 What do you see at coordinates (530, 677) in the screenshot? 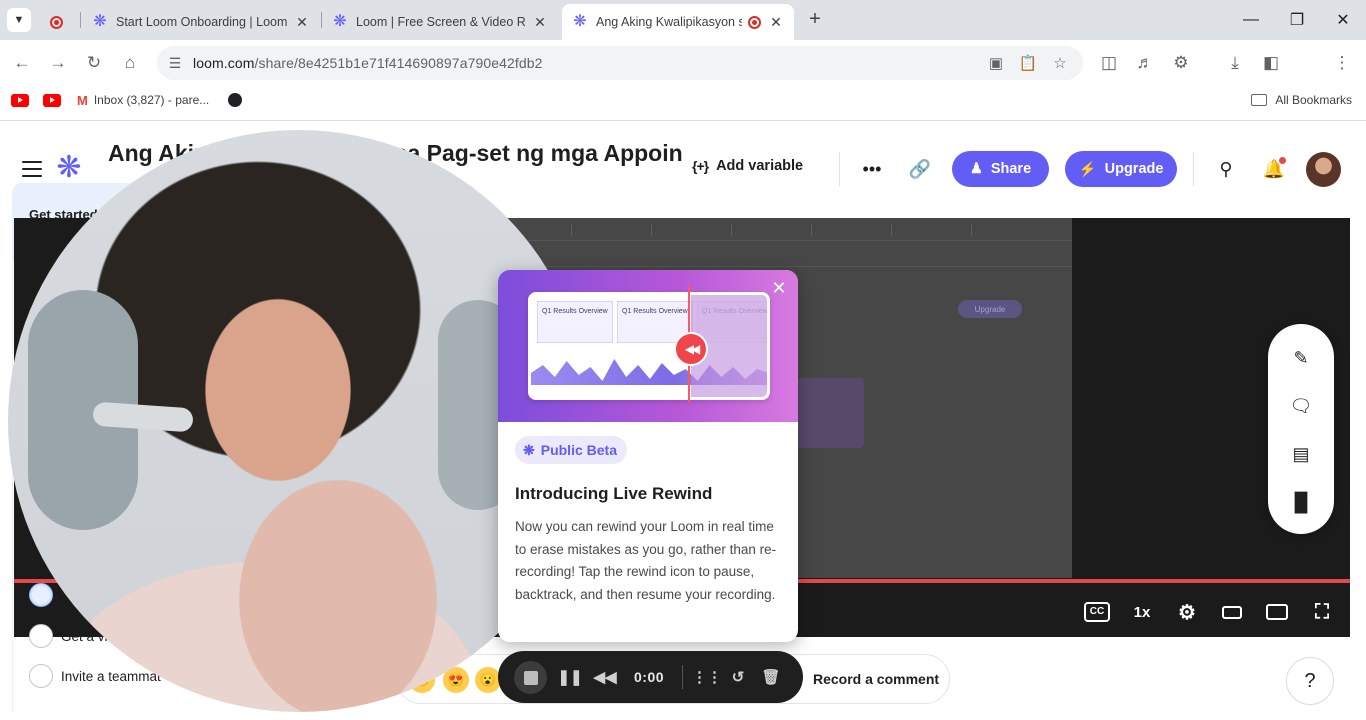
I see `stop-recording-button` at bounding box center [530, 677].